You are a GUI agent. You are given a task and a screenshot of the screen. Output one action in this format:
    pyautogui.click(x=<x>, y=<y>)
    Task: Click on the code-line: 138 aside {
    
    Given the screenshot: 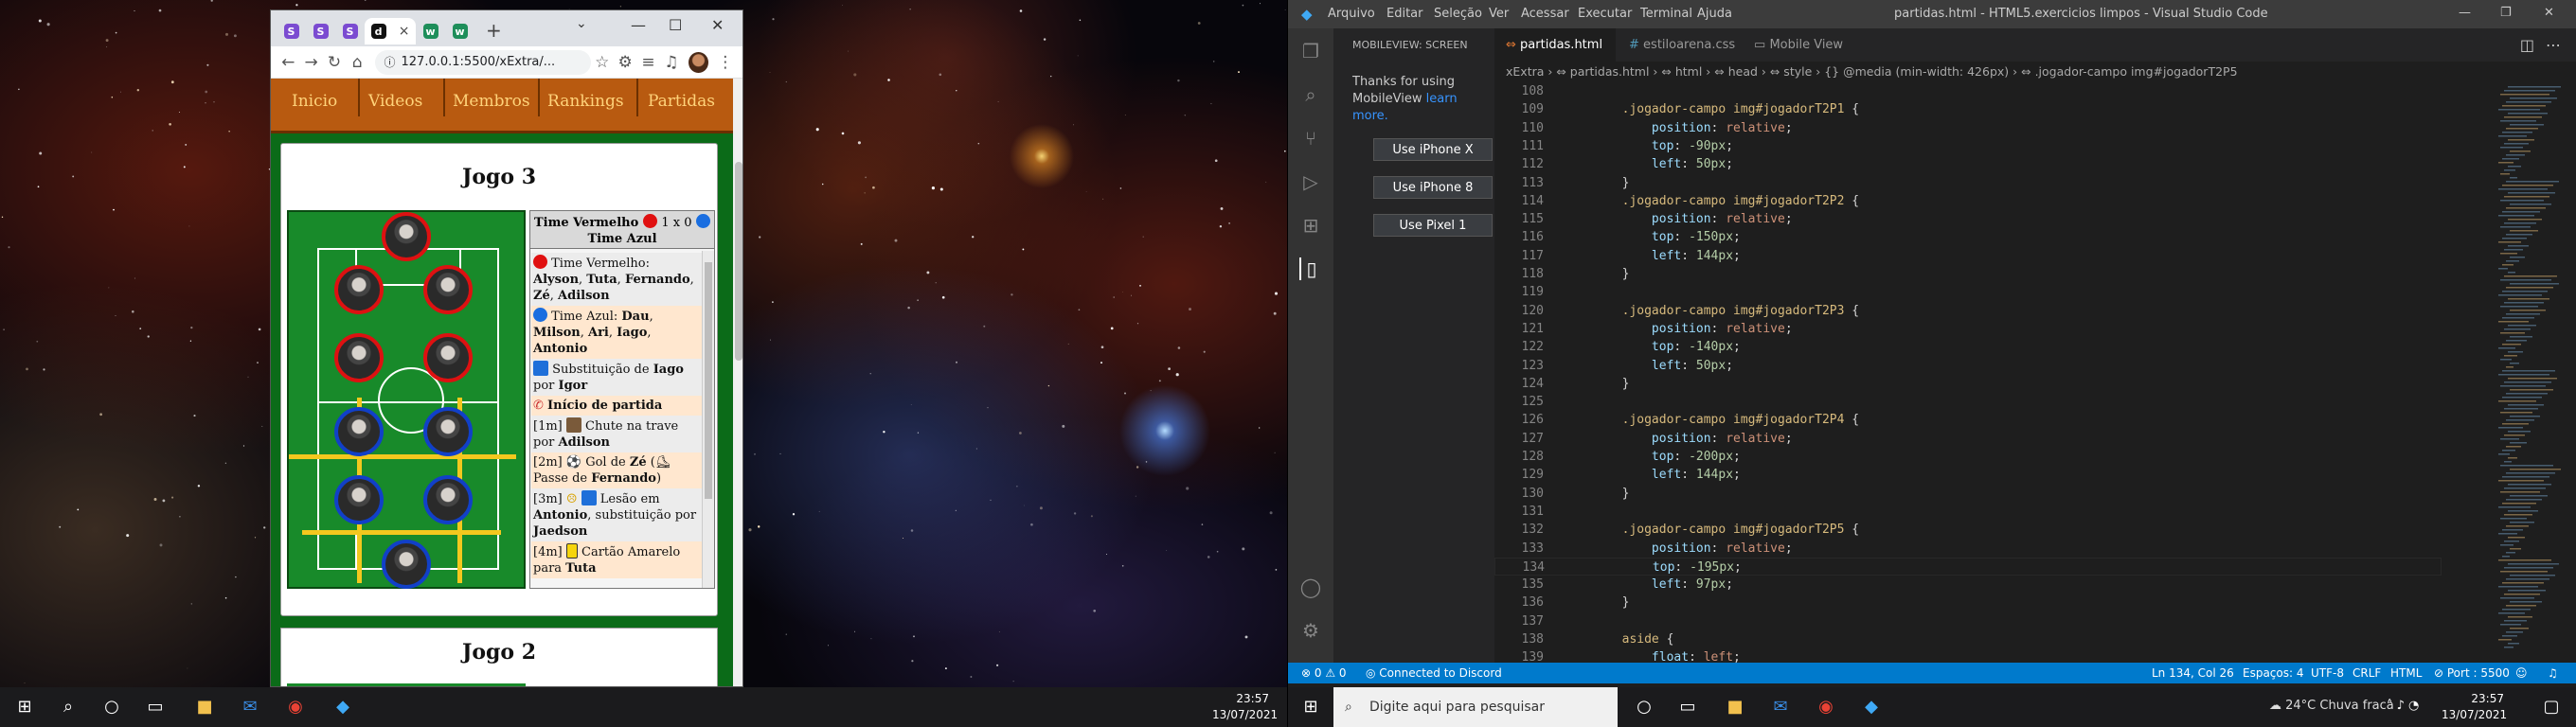 What is the action you would take?
    pyautogui.click(x=1968, y=639)
    